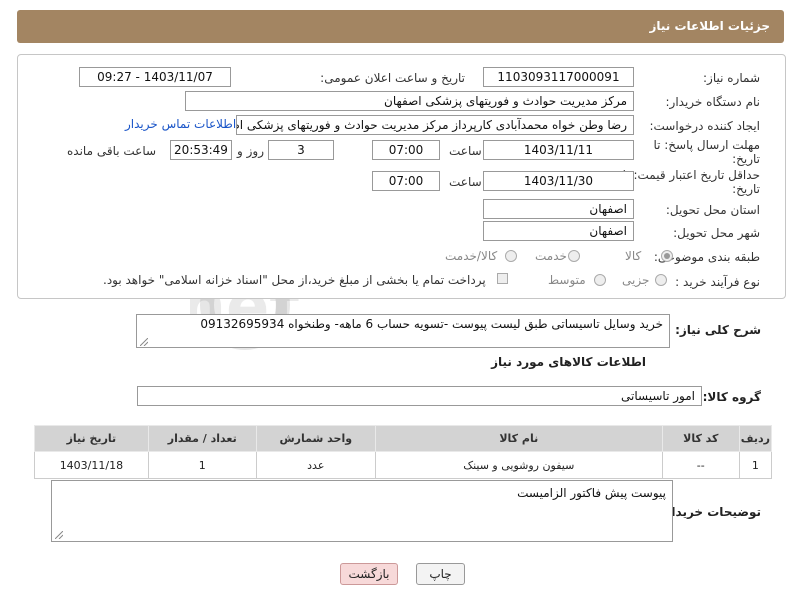 The image size is (789, 598). What do you see at coordinates (755, 465) in the screenshot?
I see `cell-row: 1` at bounding box center [755, 465].